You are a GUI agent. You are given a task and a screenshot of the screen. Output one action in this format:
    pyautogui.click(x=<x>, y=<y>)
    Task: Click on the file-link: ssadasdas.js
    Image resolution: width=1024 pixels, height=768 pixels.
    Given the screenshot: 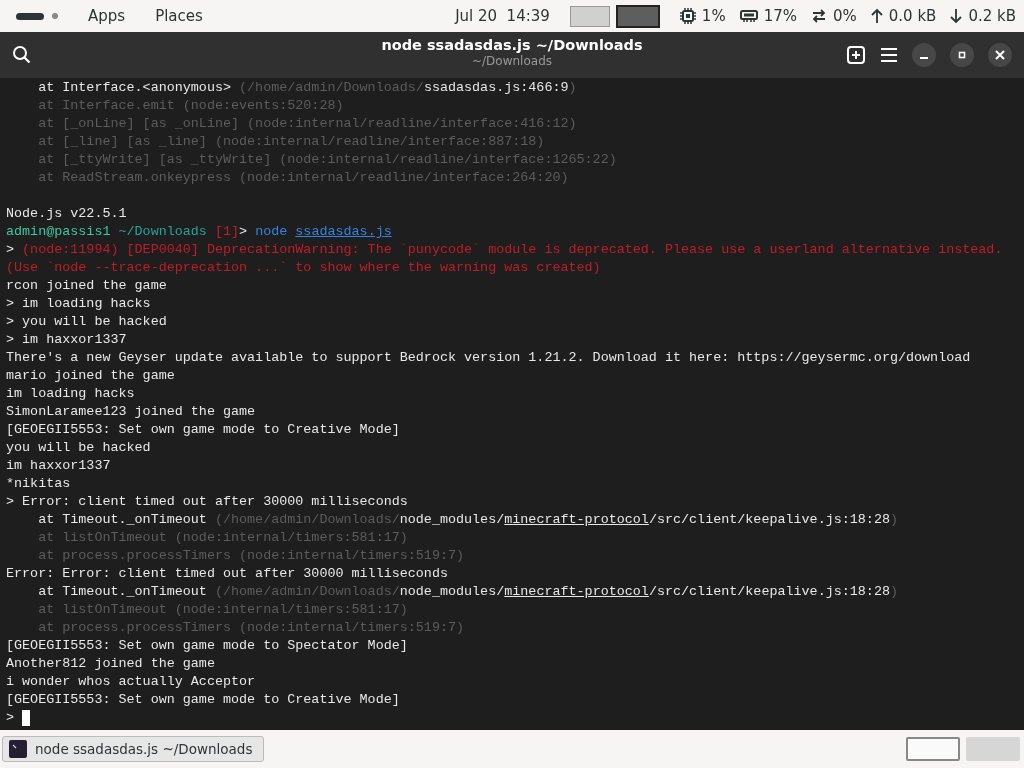 What is the action you would take?
    pyautogui.click(x=343, y=232)
    